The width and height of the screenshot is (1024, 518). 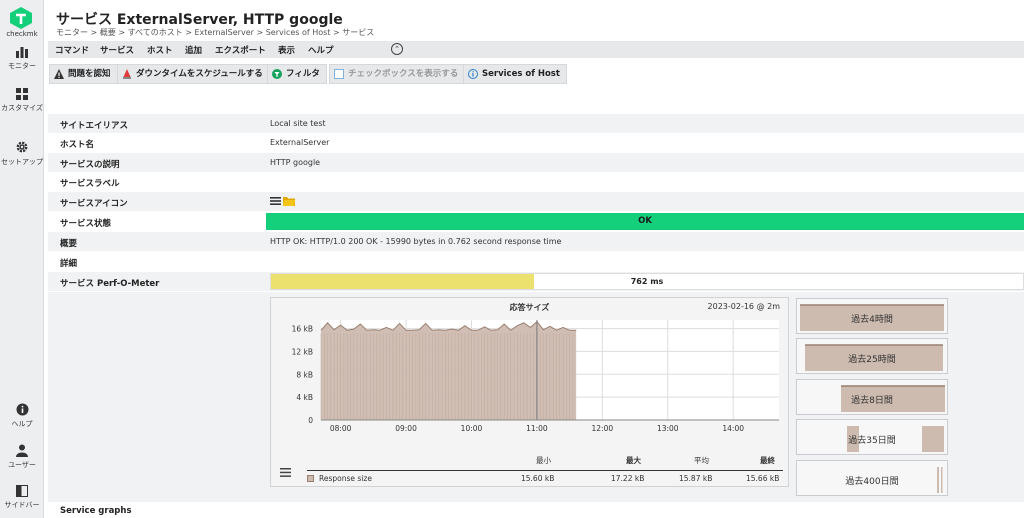 What do you see at coordinates (22, 162) in the screenshot?
I see `nav-setup-label: セットアップ` at bounding box center [22, 162].